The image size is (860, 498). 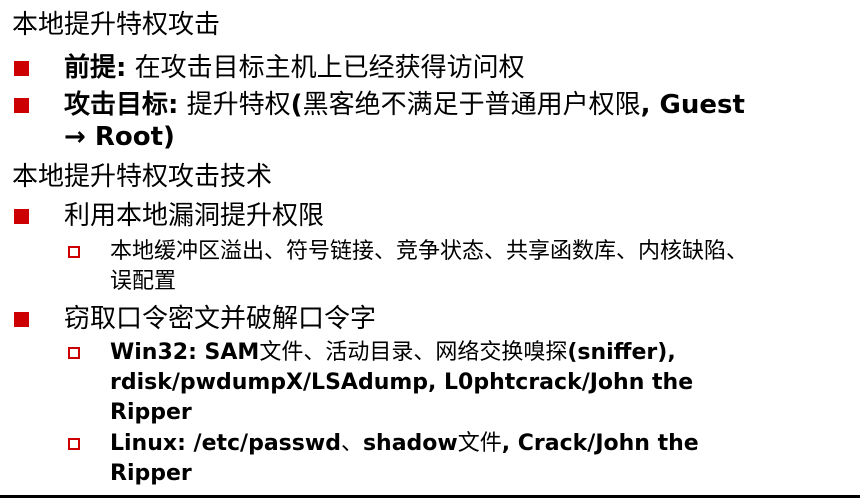 I want to click on win32-ripper: Ripper, so click(x=151, y=412).